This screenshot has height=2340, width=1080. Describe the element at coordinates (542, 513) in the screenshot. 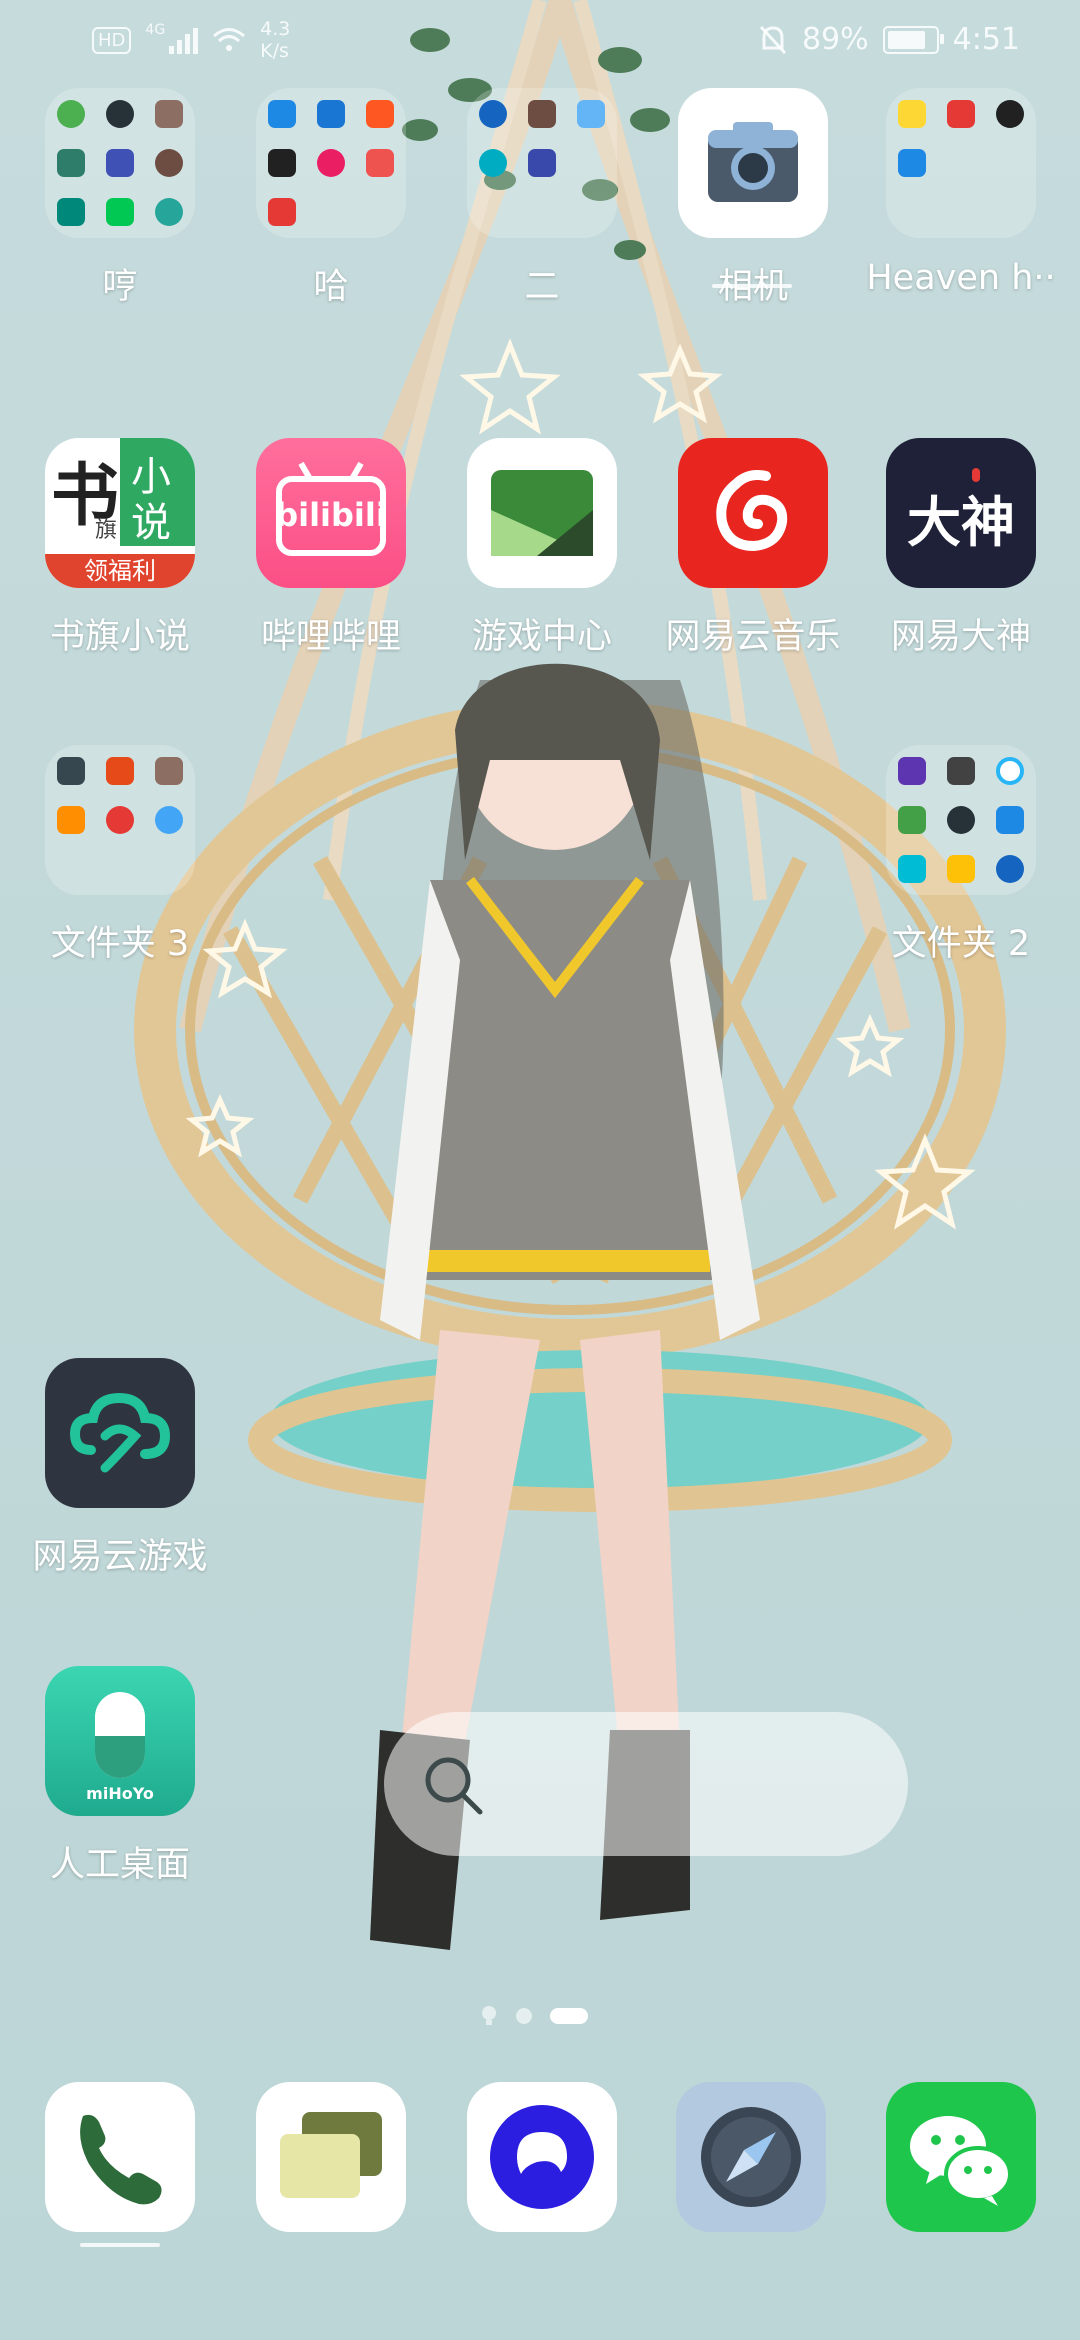

I see `game-center-icon` at that location.